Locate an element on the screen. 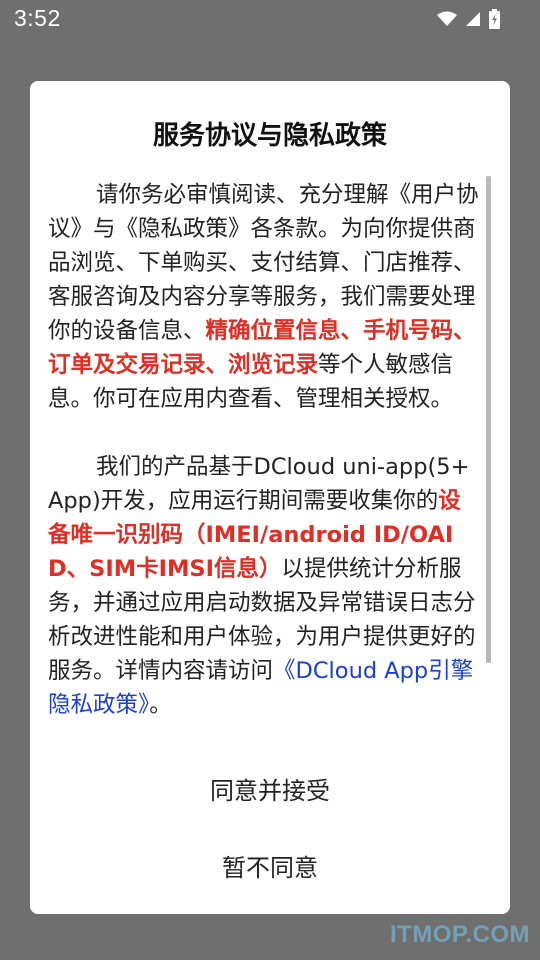 The height and width of the screenshot is (960, 540). paragraph2-text-end: 。 is located at coordinates (160, 705).